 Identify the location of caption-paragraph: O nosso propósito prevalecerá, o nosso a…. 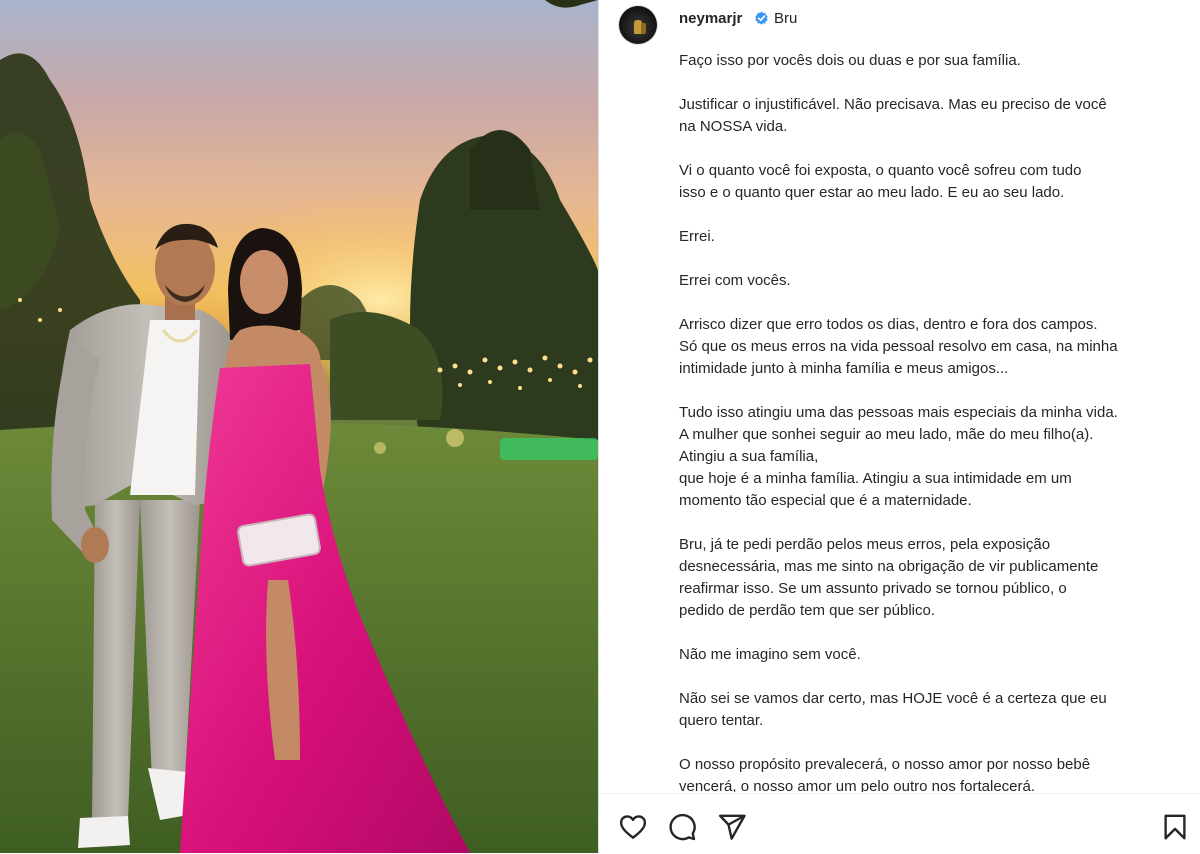
(885, 774).